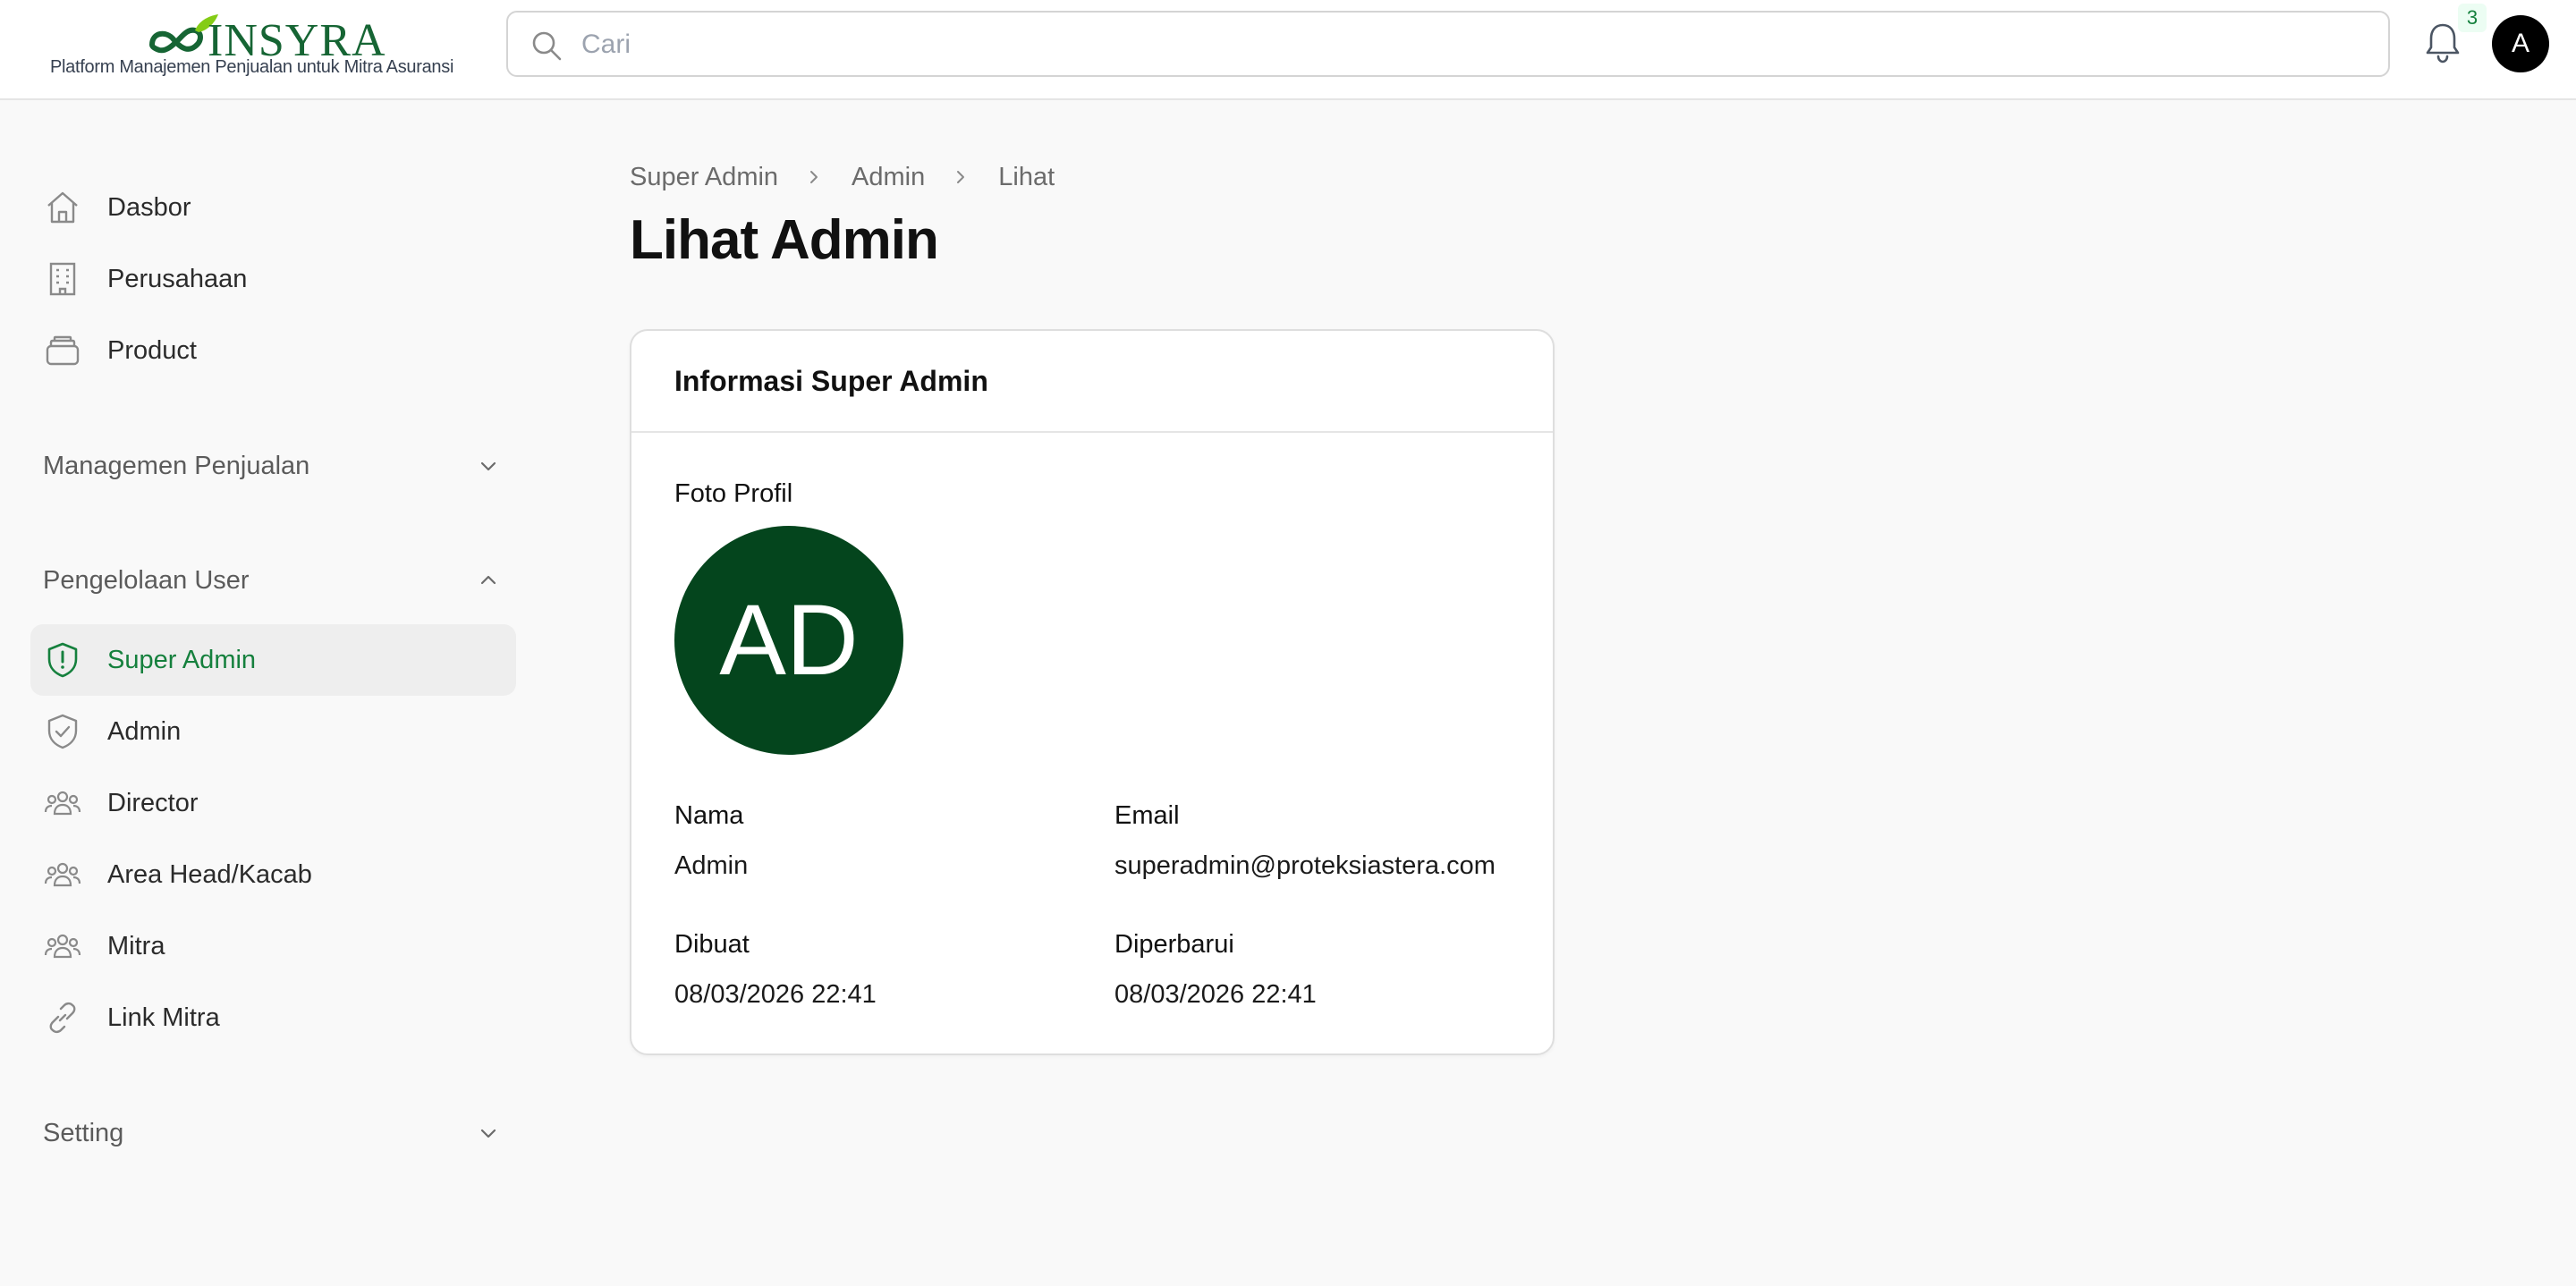  I want to click on search-input, so click(1458, 44).